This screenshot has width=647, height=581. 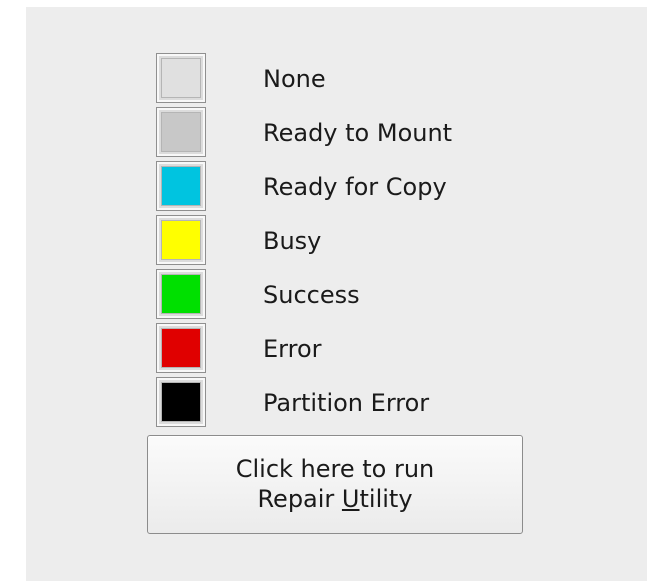 I want to click on legend-item-error: Error, so click(x=336, y=350).